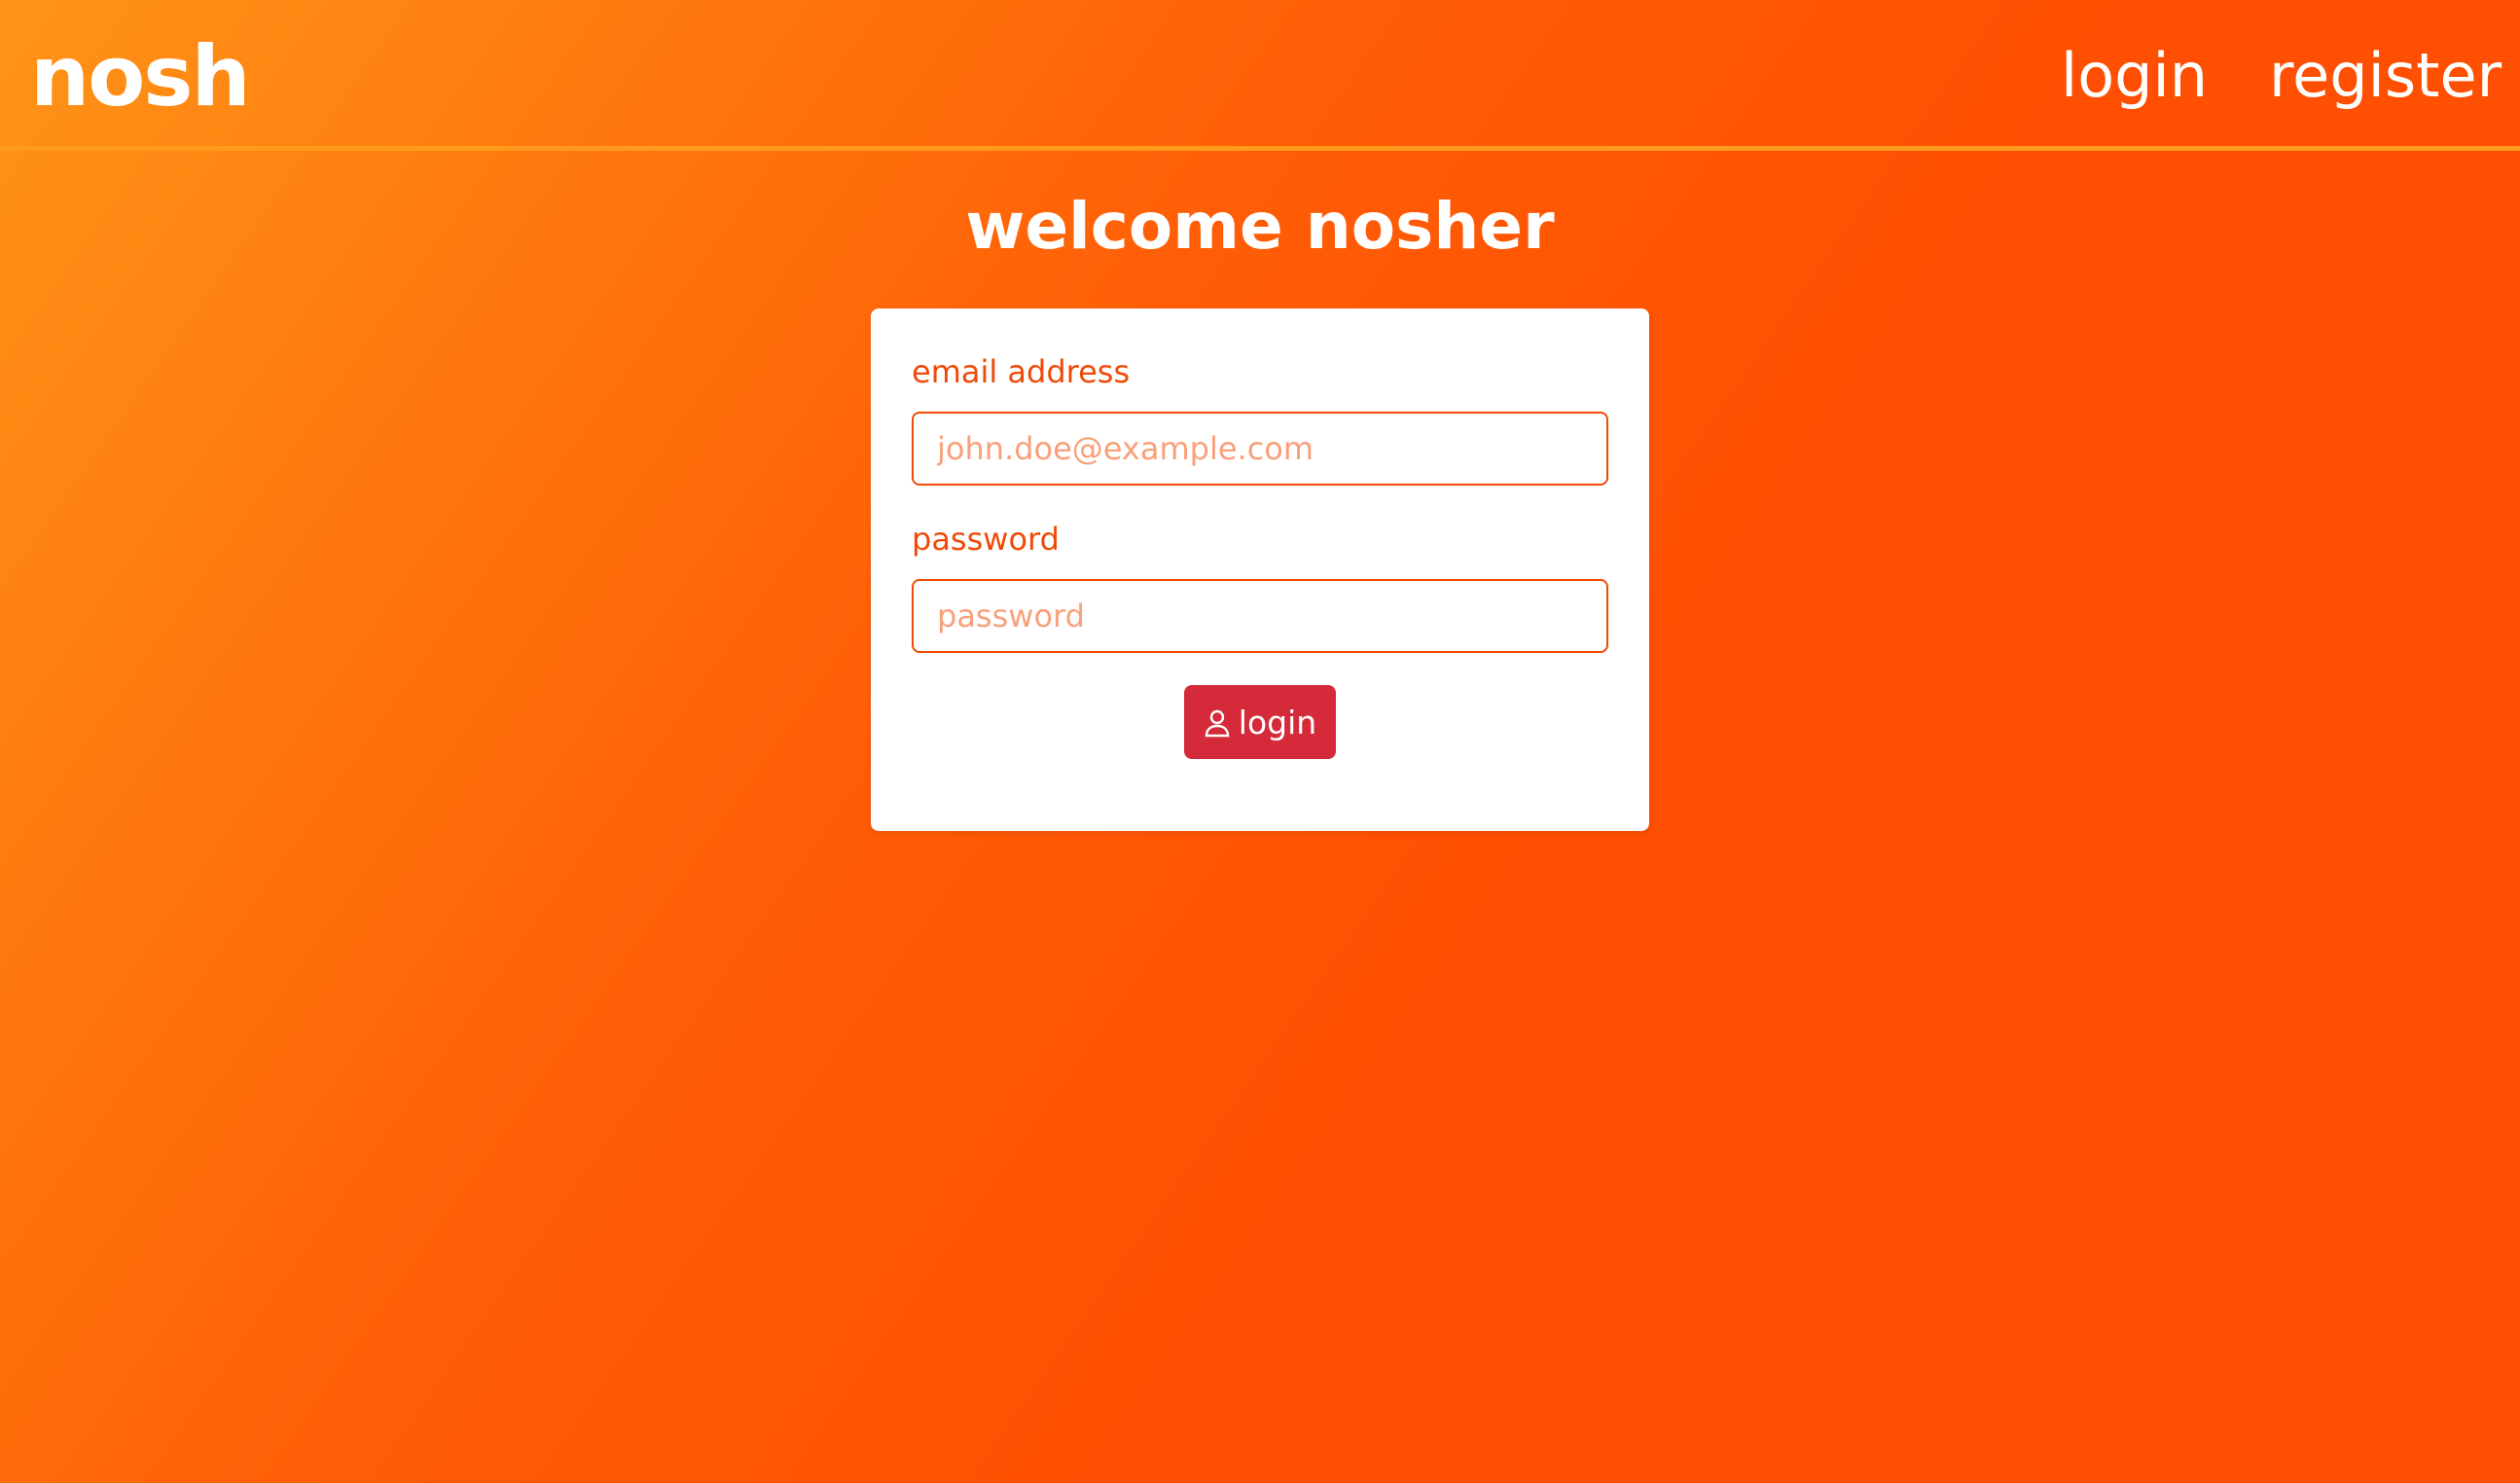  Describe the element at coordinates (1260, 449) in the screenshot. I see `email-input` at that location.